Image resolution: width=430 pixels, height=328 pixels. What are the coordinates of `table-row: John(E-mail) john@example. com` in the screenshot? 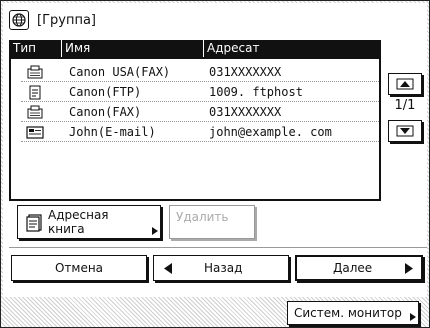 It's located at (200, 132).